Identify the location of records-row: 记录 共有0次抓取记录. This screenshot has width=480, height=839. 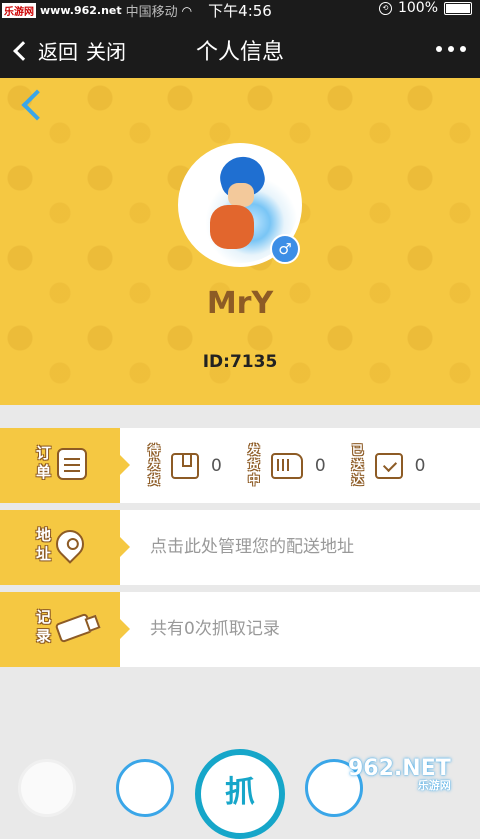
(240, 629).